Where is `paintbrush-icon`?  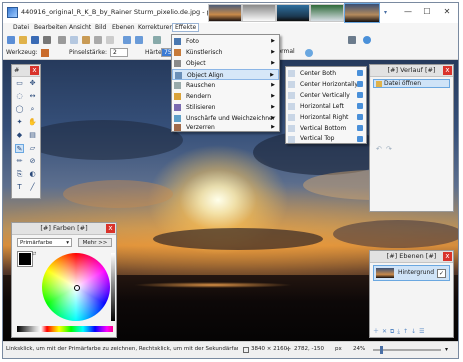 paintbrush-icon is located at coordinates (45, 53).